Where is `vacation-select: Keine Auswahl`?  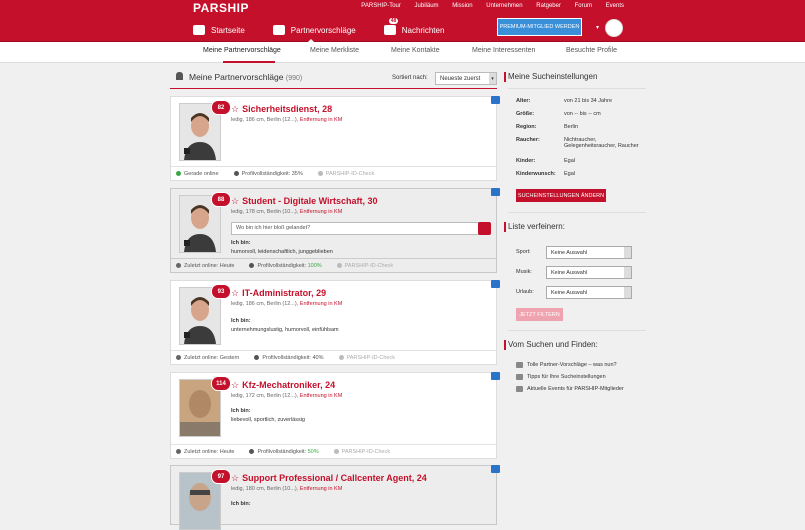 vacation-select: Keine Auswahl is located at coordinates (589, 292).